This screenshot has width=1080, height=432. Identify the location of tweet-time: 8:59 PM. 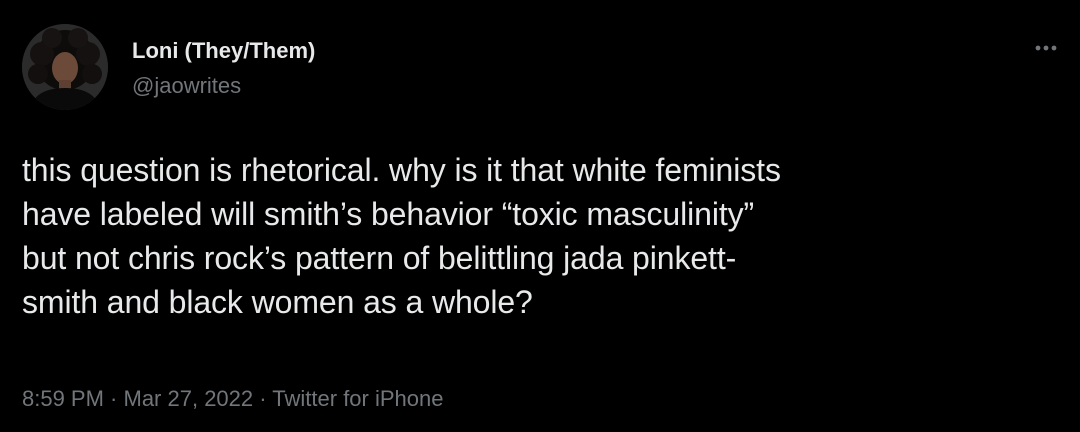
(63, 398).